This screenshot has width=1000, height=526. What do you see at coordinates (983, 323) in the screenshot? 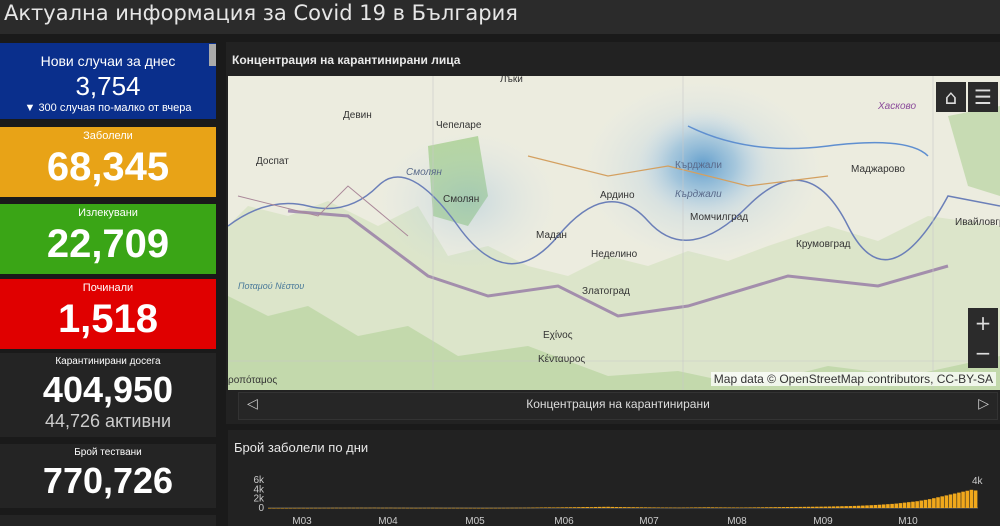
I see `zoom-in-button: +` at bounding box center [983, 323].